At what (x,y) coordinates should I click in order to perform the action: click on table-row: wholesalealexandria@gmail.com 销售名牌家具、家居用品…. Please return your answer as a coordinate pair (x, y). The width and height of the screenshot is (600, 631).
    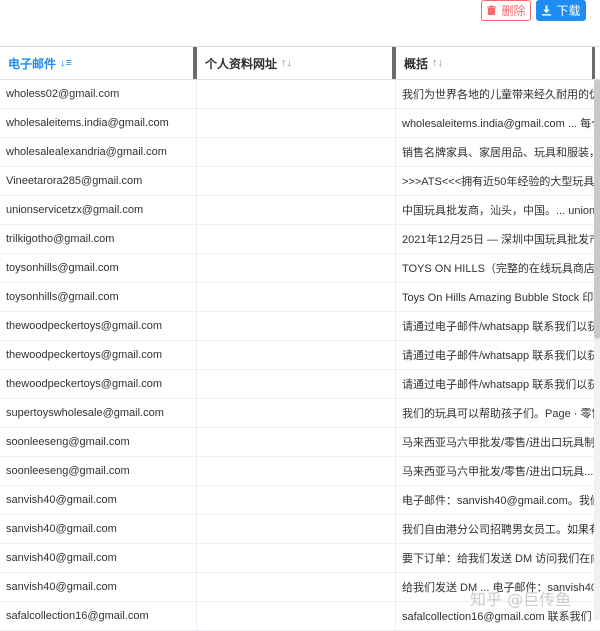
    Looking at the image, I should click on (300, 152).